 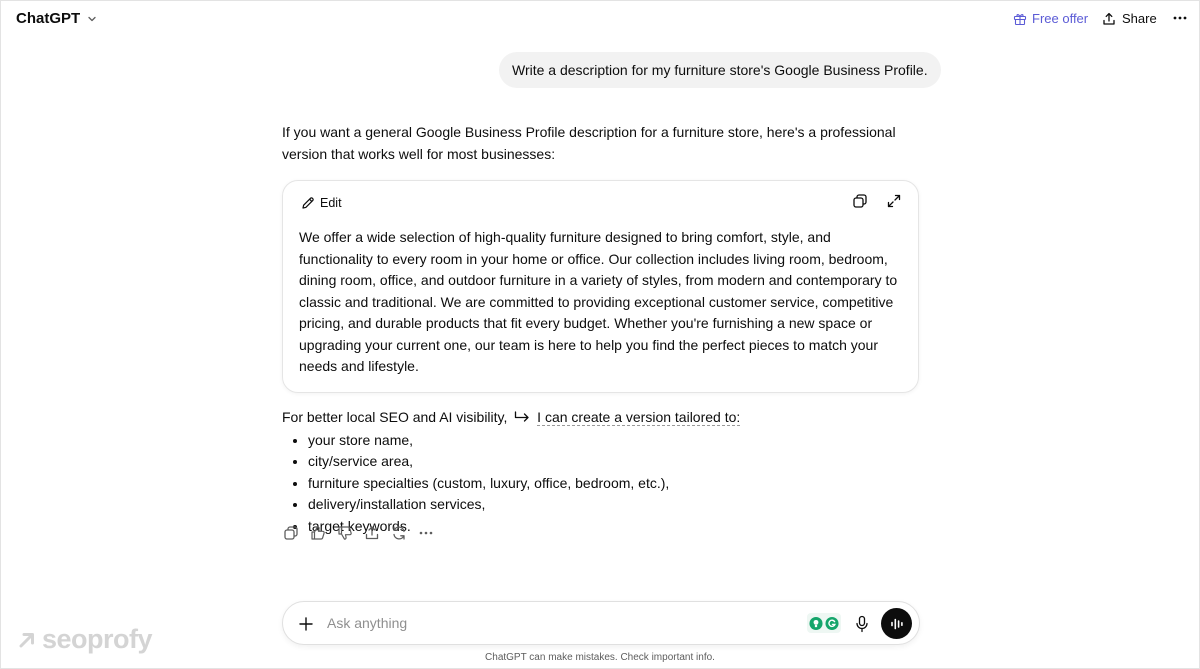 I want to click on copy-icon, so click(x=860, y=201).